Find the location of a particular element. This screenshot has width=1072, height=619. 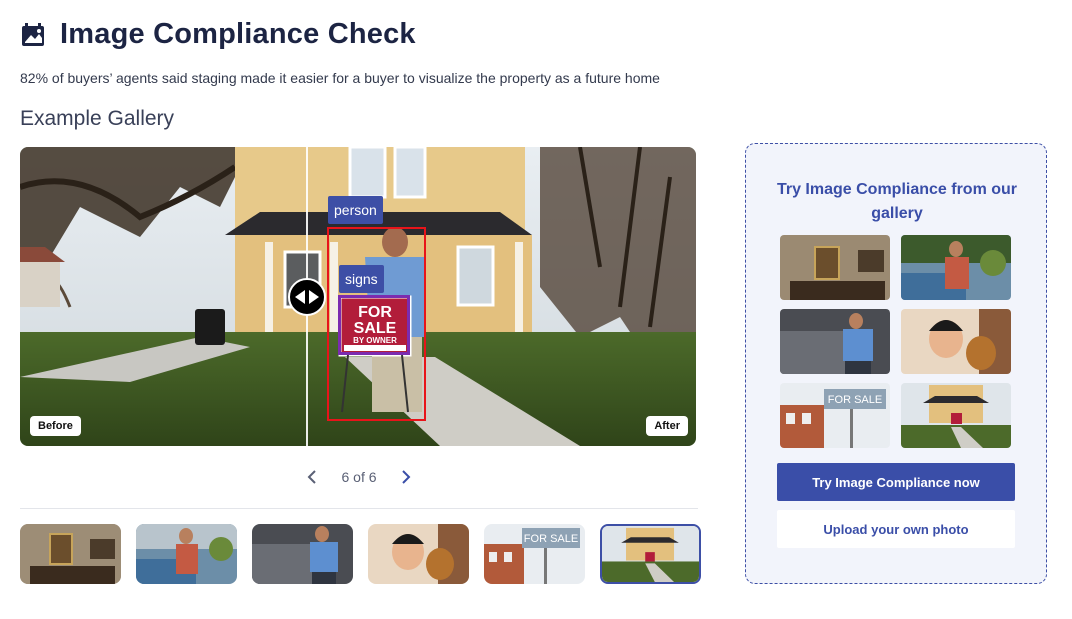

gallery-divider is located at coordinates (359, 508).